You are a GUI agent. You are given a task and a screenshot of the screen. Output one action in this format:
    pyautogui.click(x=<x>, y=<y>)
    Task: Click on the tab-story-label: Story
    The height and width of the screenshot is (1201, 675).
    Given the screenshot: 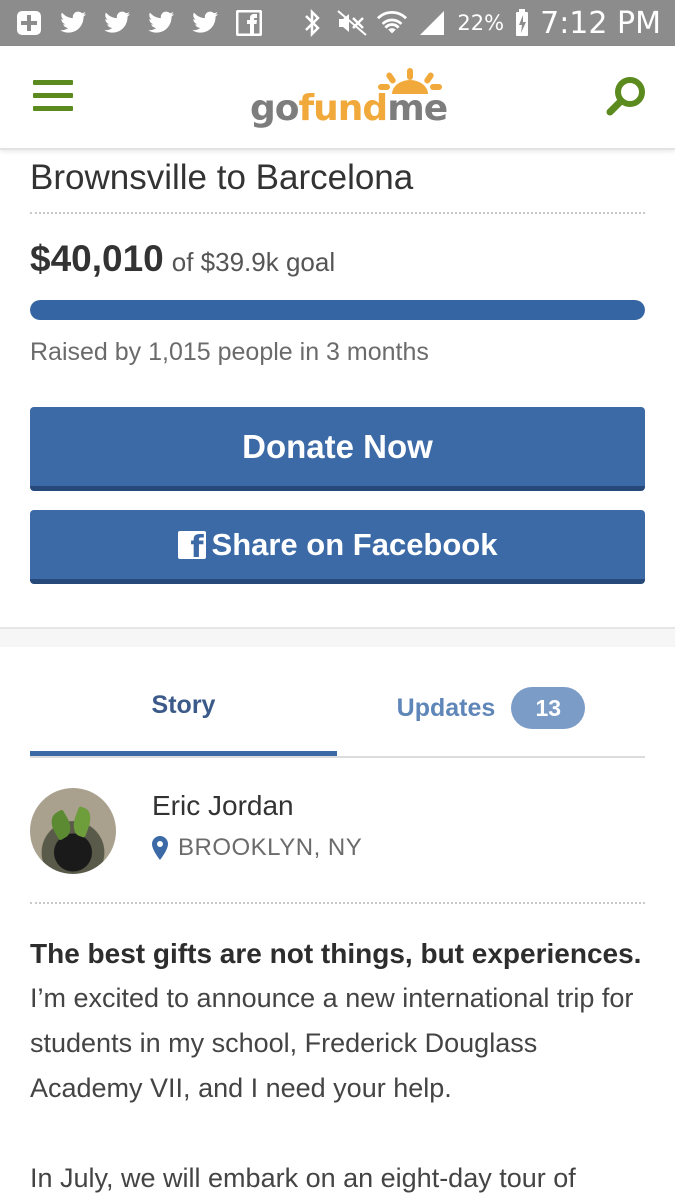 What is the action you would take?
    pyautogui.click(x=183, y=705)
    